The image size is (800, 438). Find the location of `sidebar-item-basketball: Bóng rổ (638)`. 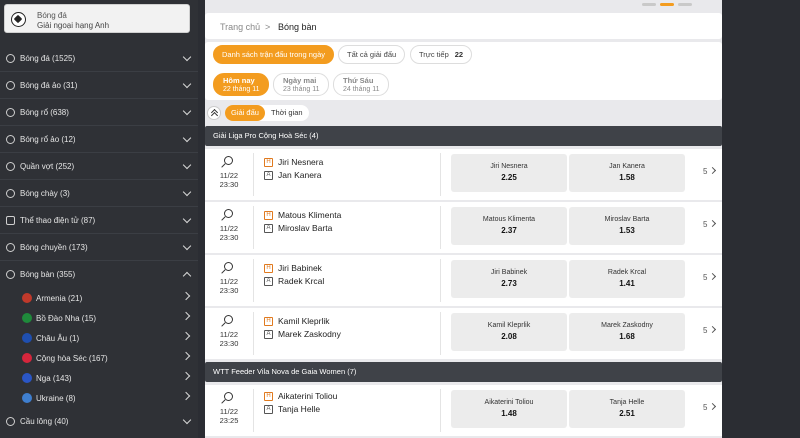

sidebar-item-basketball: Bóng rổ (638) is located at coordinates (99, 112).